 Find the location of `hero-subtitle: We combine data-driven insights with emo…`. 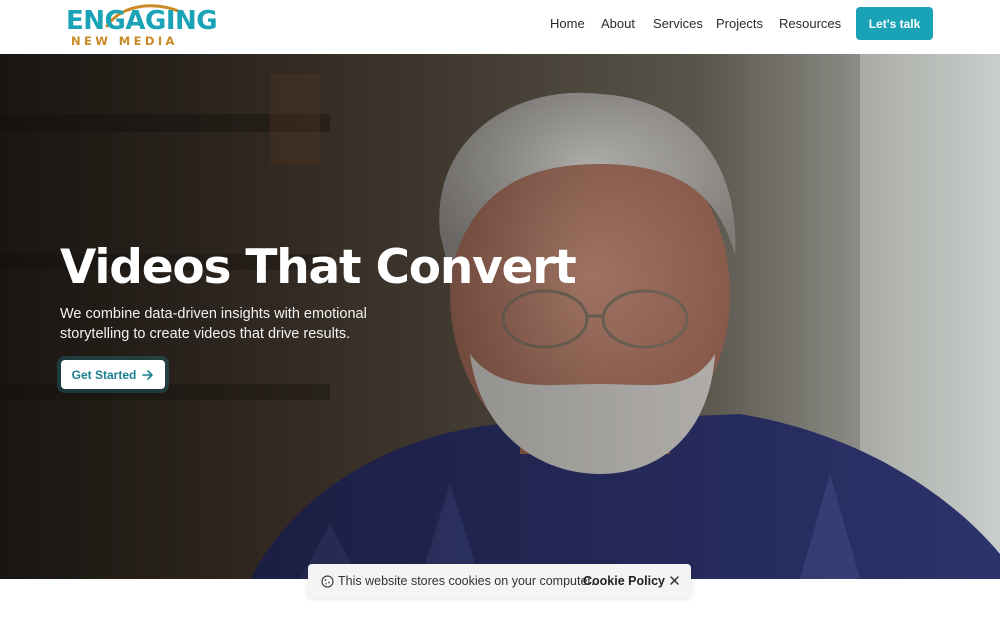

hero-subtitle: We combine data-driven insights with emo… is located at coordinates (213, 324).